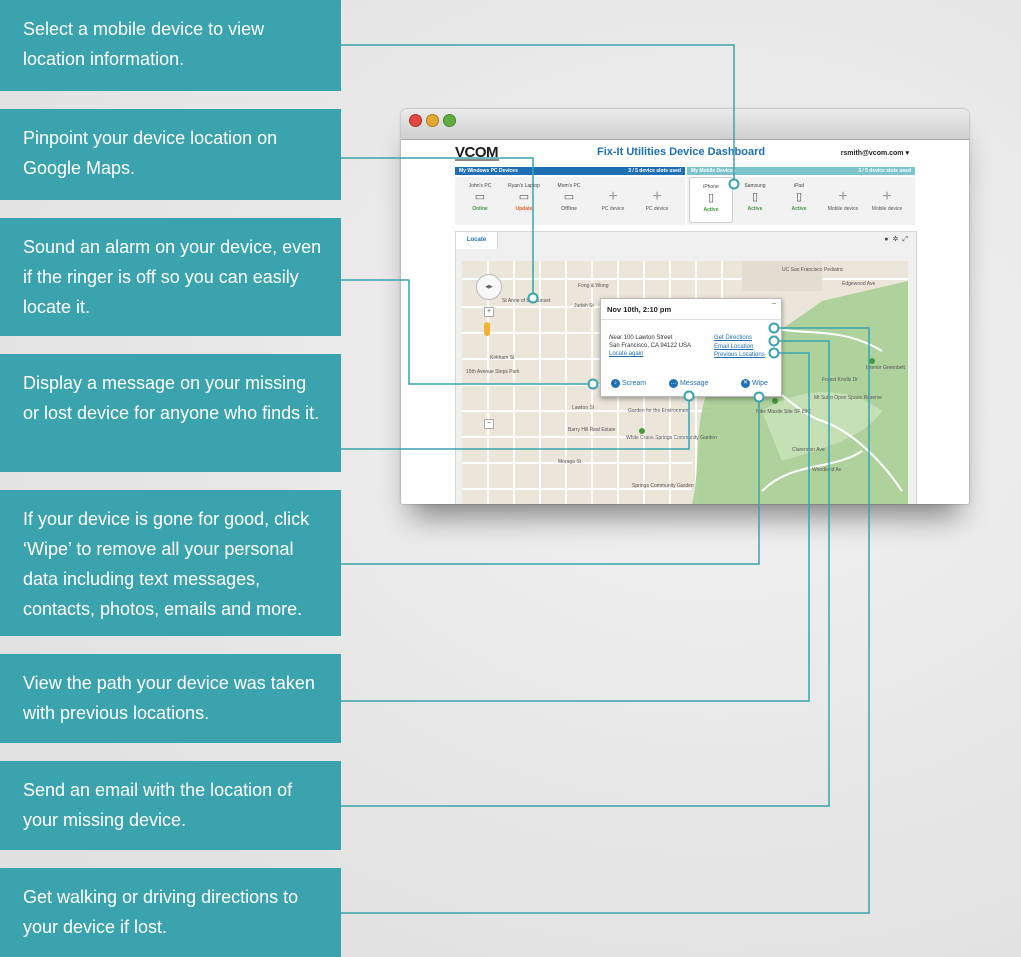 The height and width of the screenshot is (957, 1021). Describe the element at coordinates (654, 171) in the screenshot. I see `pc-group-slots: 3 / 5 device slots used` at that location.